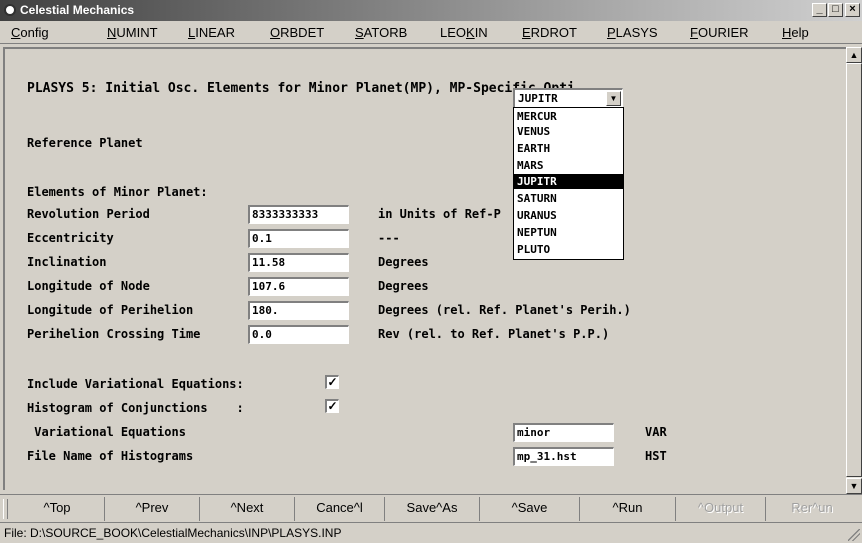 This screenshot has height=543, width=862. I want to click on histogram-file-ext: HST, so click(656, 456).